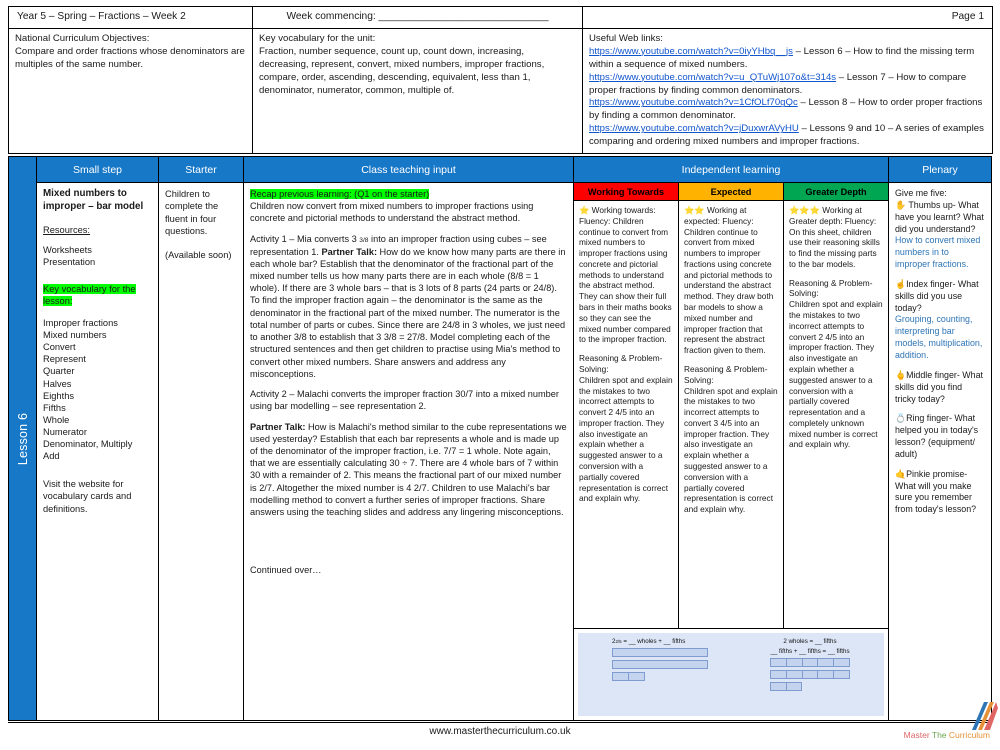 The width and height of the screenshot is (1000, 750). What do you see at coordinates (584, 210) in the screenshot?
I see `star-icon: ⭐` at bounding box center [584, 210].